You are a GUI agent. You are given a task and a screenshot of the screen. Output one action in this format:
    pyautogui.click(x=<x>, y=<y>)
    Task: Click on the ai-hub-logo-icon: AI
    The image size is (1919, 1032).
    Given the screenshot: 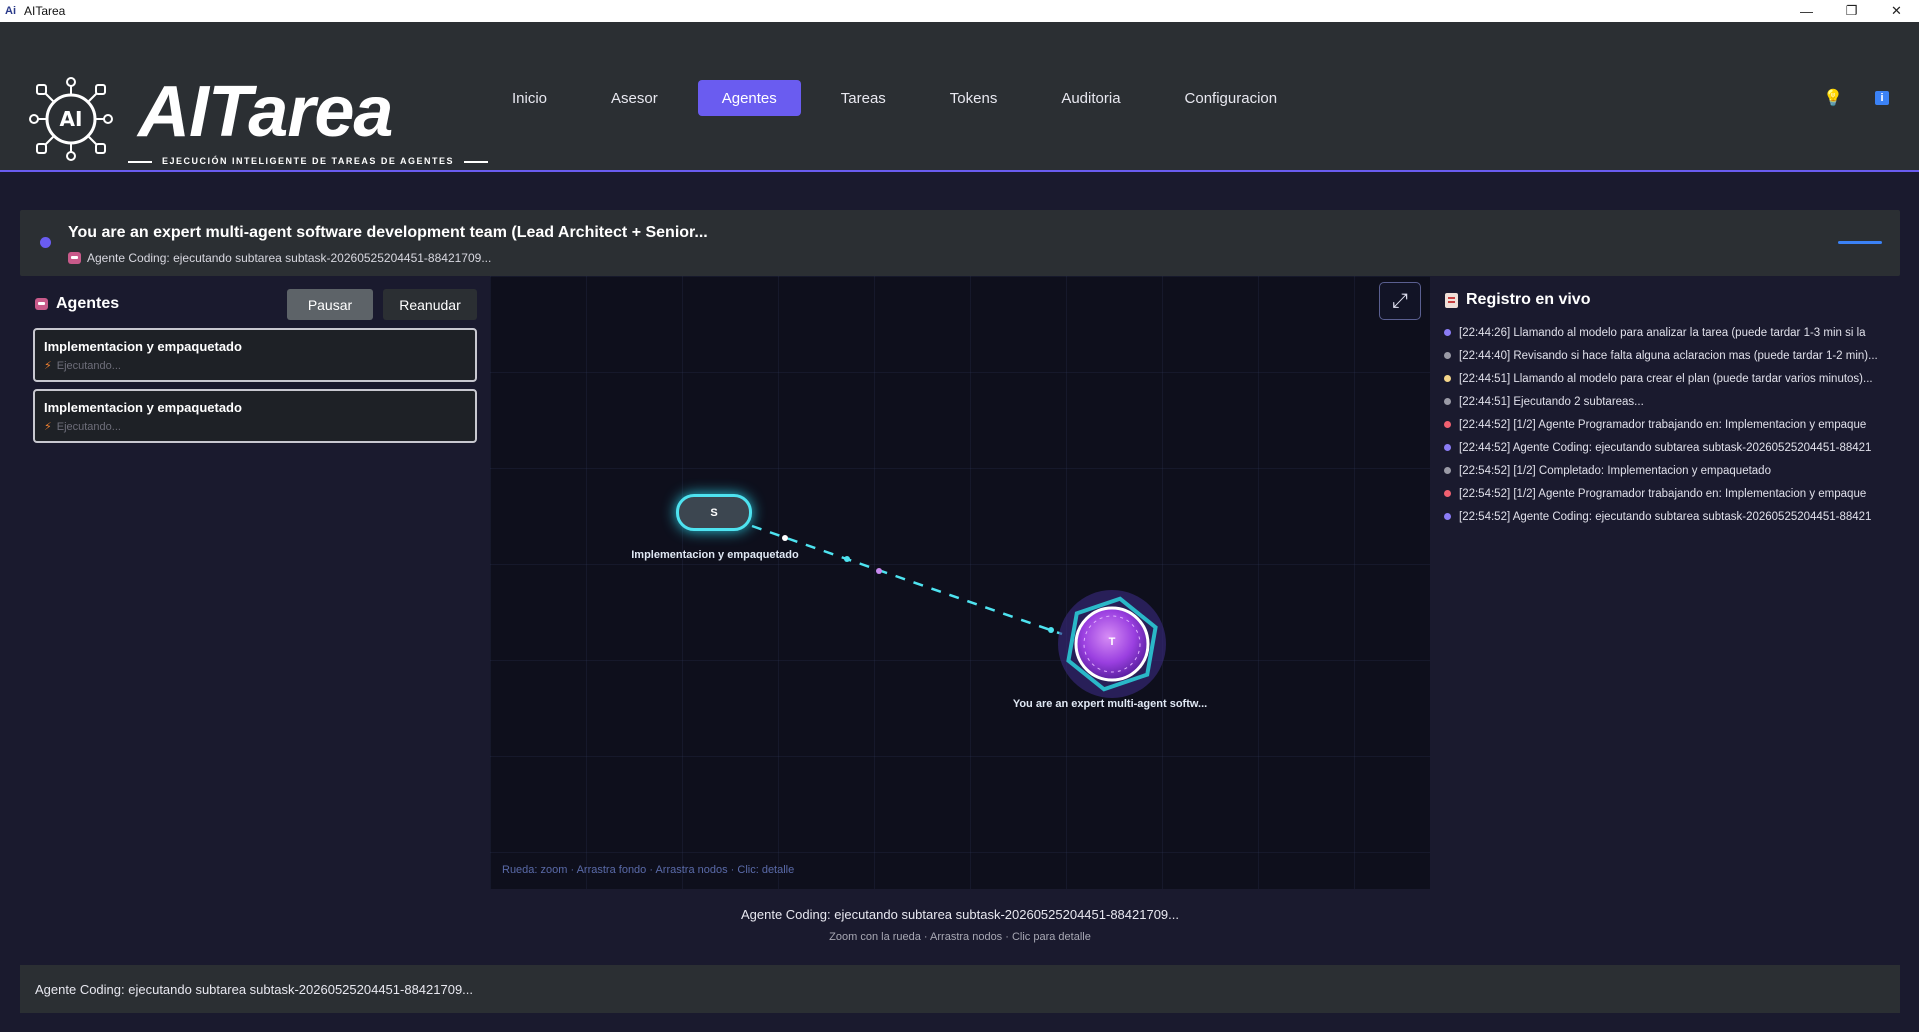 What is the action you would take?
    pyautogui.click(x=71, y=119)
    